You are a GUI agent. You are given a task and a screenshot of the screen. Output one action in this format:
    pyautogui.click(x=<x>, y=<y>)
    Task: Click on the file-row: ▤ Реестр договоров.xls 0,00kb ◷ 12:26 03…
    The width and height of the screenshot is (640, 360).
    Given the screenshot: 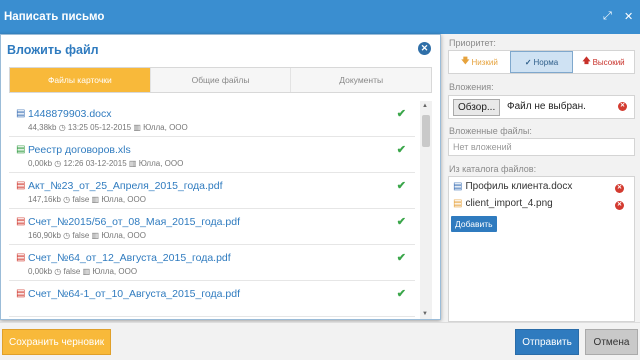 What is the action you would take?
    pyautogui.click(x=212, y=155)
    